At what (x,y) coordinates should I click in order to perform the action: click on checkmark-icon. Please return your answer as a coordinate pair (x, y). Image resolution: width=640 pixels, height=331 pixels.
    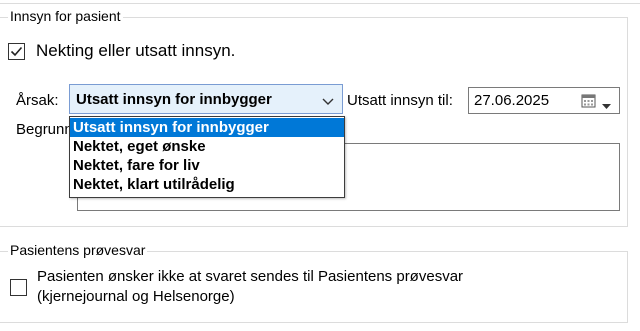
    Looking at the image, I should click on (16, 51).